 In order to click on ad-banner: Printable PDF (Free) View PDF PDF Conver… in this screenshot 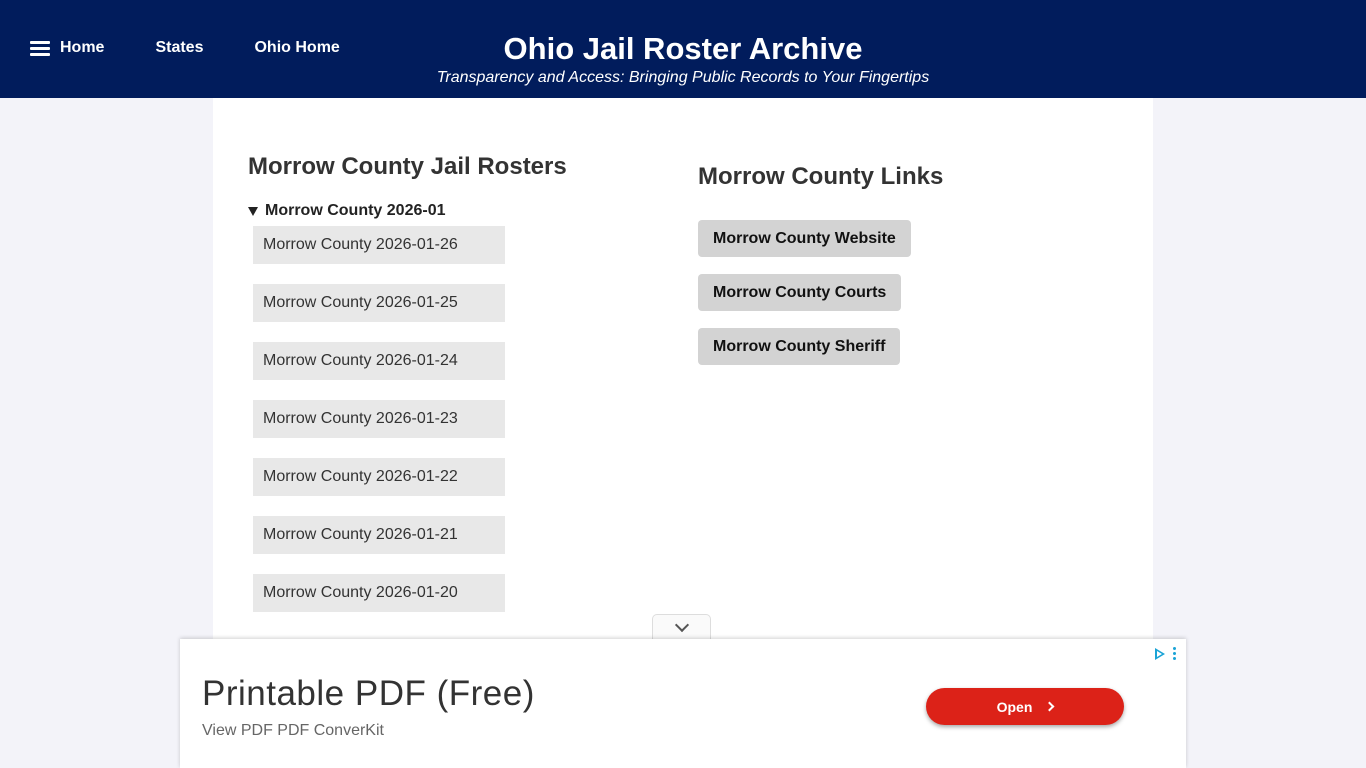, I will do `click(683, 703)`.